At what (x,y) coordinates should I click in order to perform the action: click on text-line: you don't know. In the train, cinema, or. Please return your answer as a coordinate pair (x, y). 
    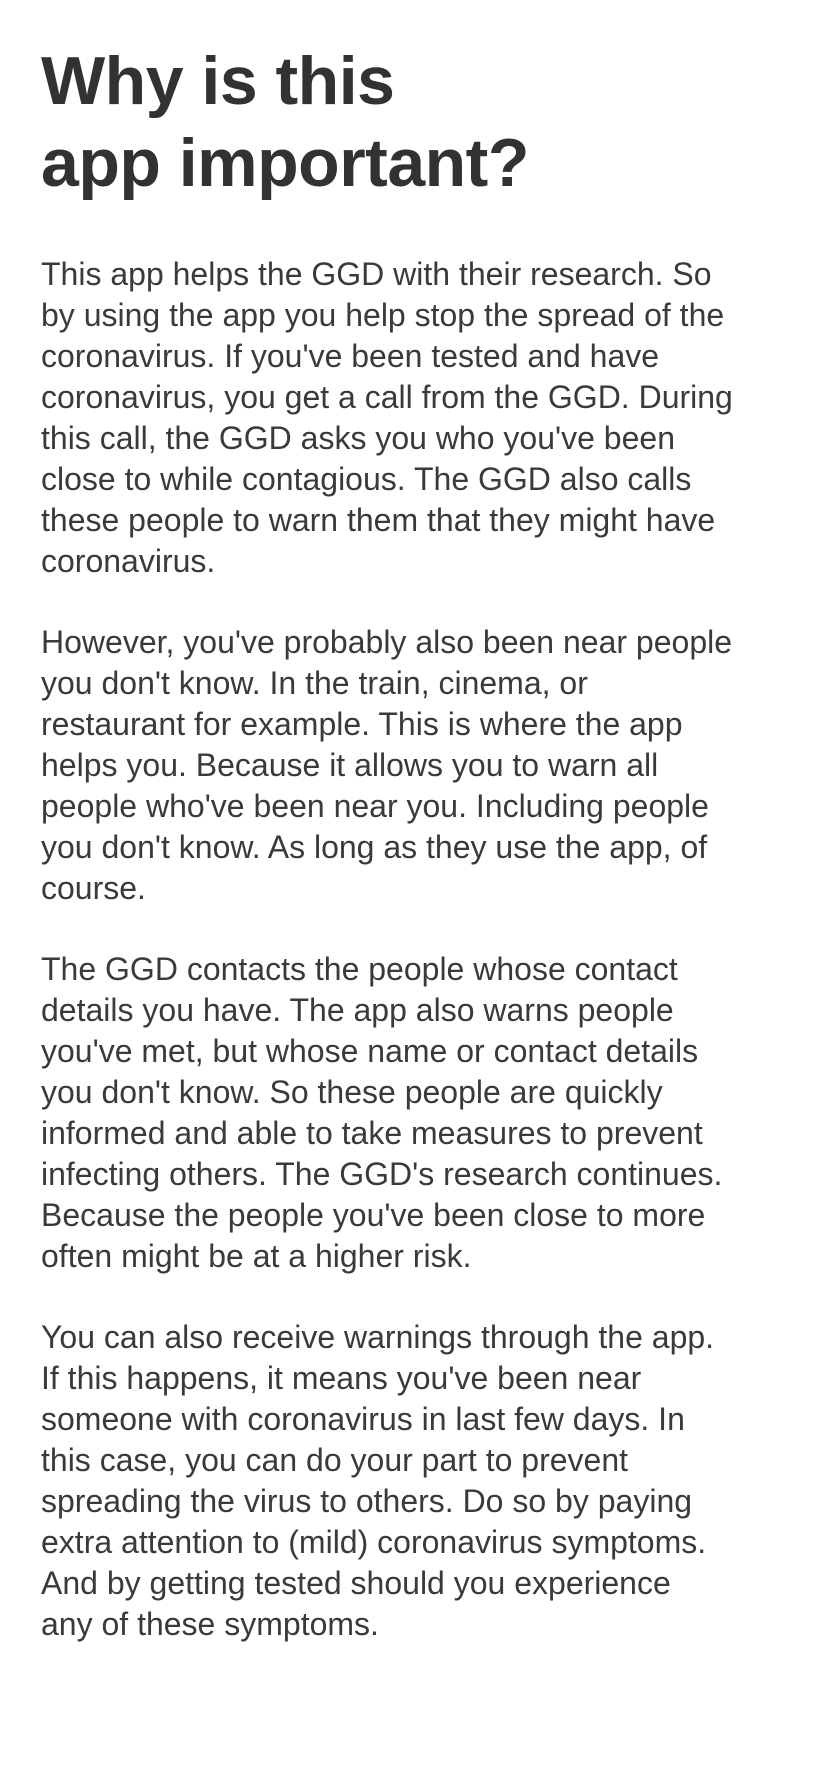
    Looking at the image, I should click on (314, 683).